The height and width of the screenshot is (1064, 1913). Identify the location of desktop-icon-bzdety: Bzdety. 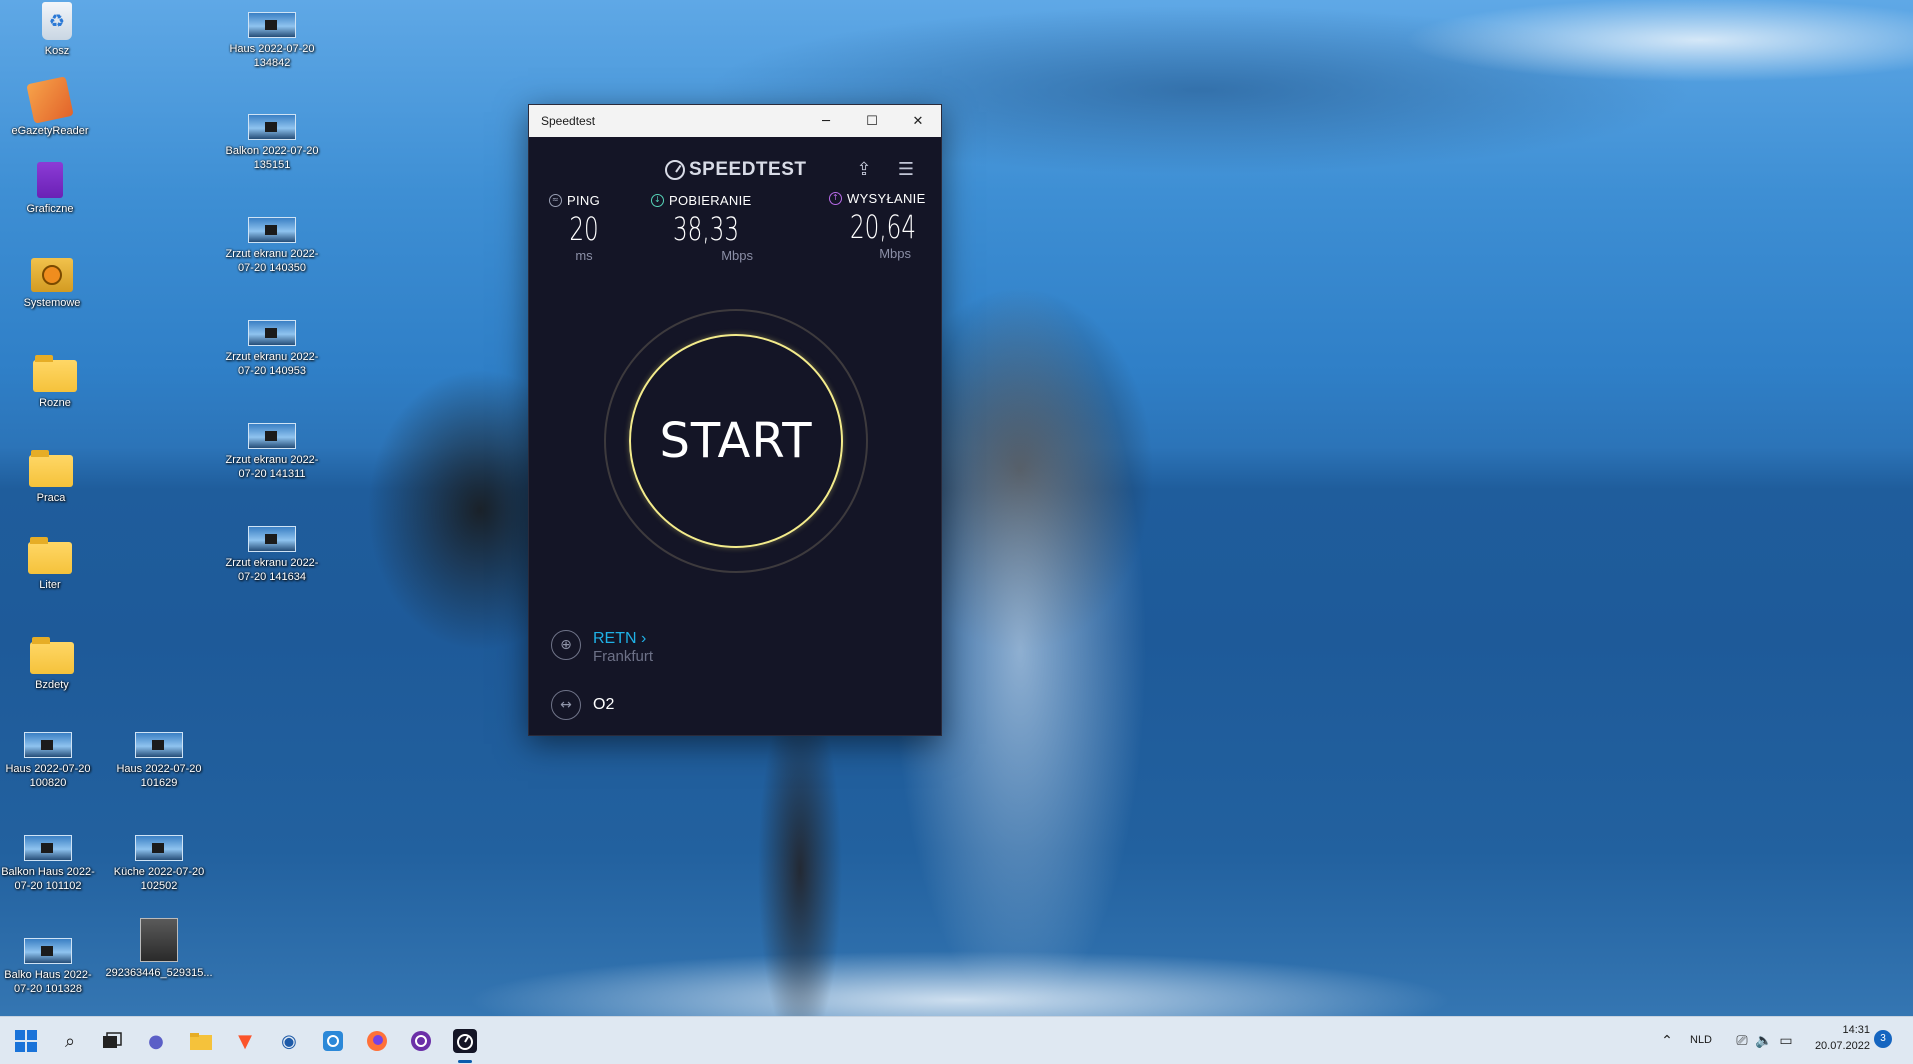
(53, 664).